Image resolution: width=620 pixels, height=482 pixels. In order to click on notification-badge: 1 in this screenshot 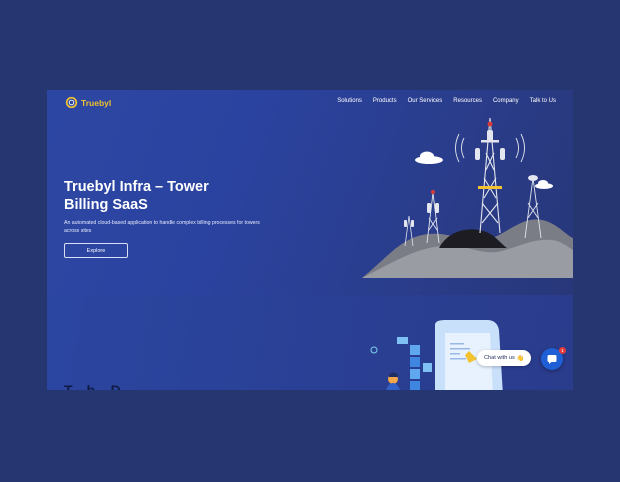, I will do `click(562, 350)`.